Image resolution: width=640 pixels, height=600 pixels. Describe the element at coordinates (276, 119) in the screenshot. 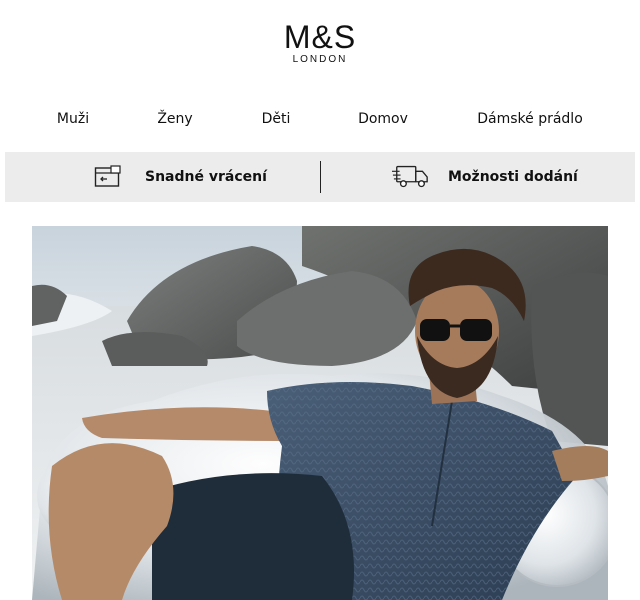

I see `nav-item-deti: Děti` at that location.